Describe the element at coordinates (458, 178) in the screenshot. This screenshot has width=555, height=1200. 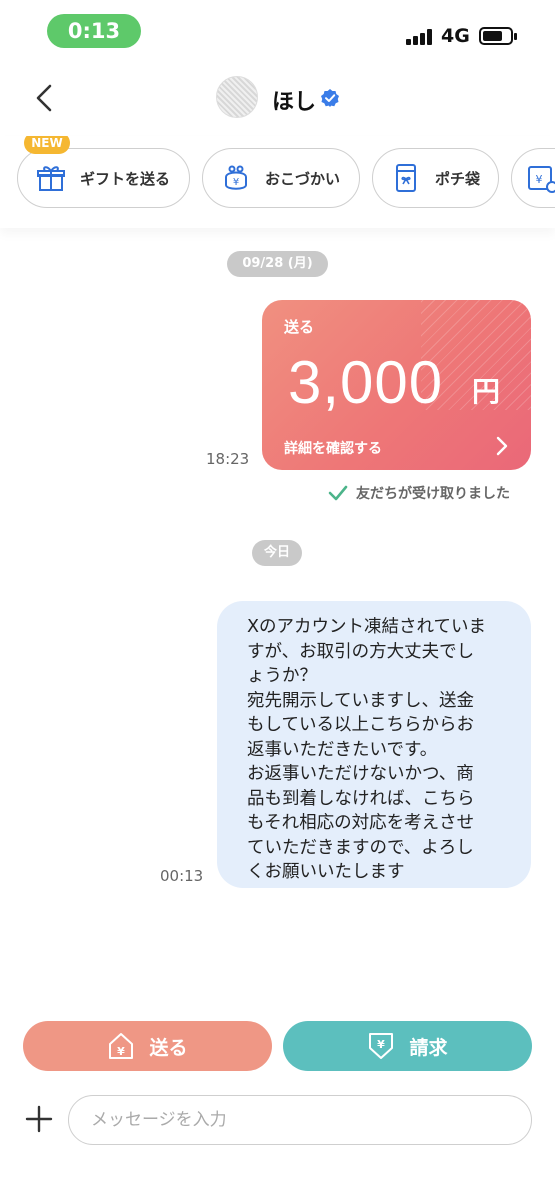
I see `pochi-bukuro-label: ポチ袋` at that location.